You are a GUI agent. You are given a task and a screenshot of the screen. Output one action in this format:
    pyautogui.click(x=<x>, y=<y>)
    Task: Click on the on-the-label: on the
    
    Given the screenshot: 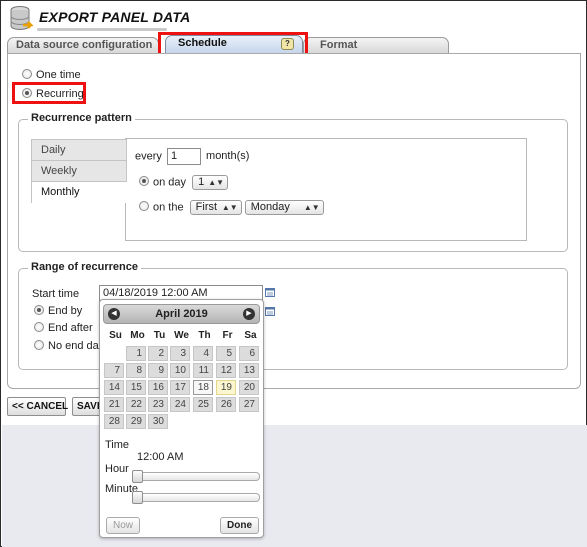 What is the action you would take?
    pyautogui.click(x=168, y=207)
    